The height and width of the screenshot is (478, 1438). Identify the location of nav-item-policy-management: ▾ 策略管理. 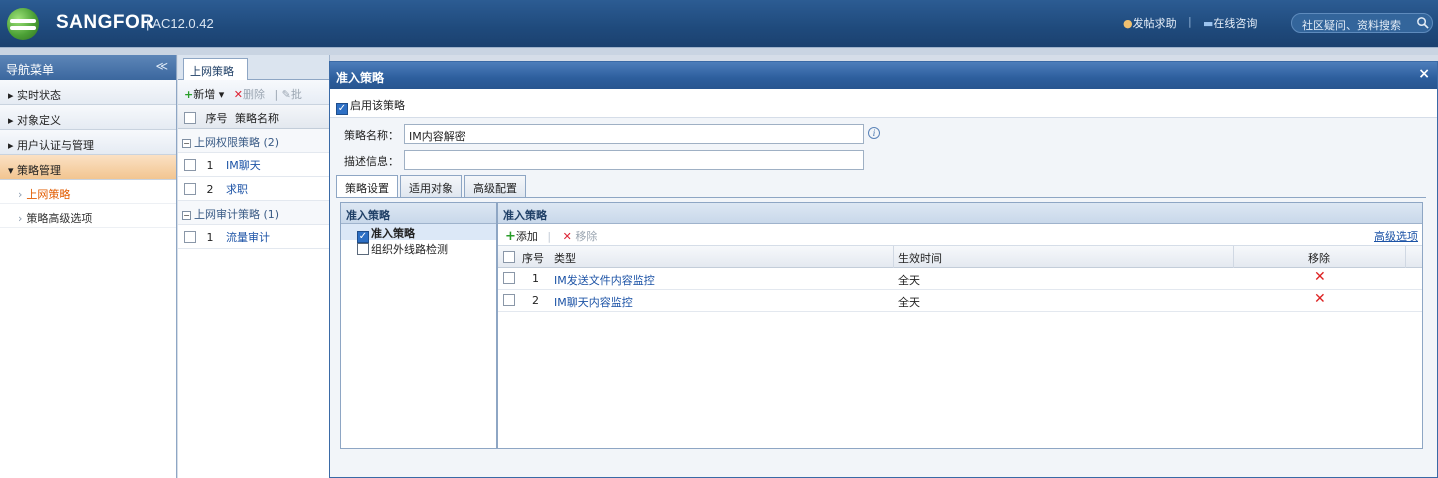
(88, 167).